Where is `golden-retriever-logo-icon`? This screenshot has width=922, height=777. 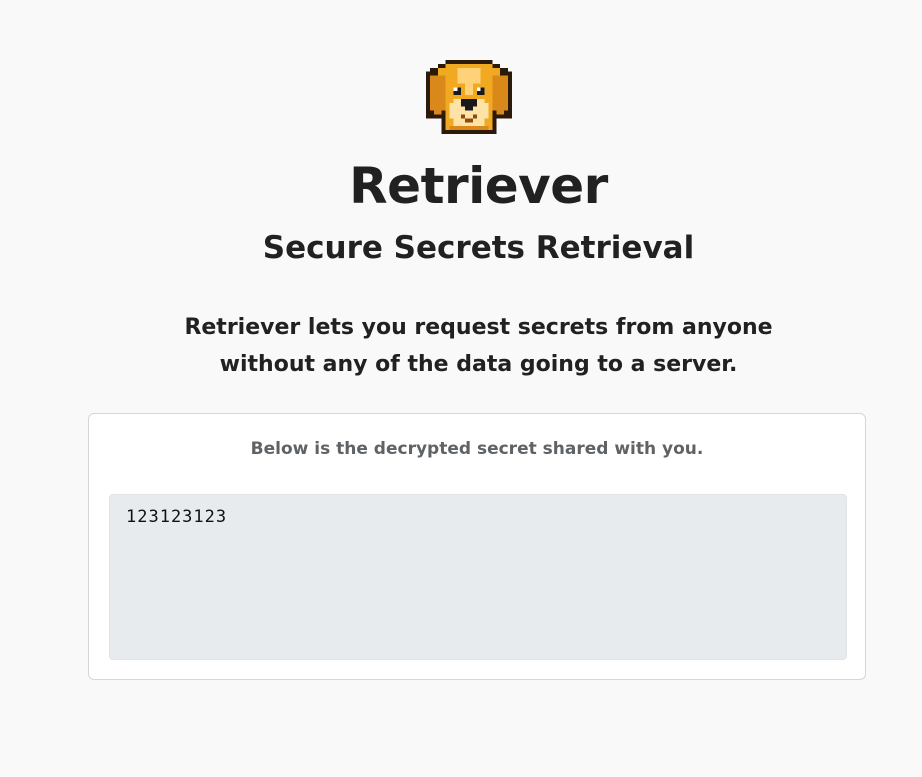
golden-retriever-logo-icon is located at coordinates (469, 97).